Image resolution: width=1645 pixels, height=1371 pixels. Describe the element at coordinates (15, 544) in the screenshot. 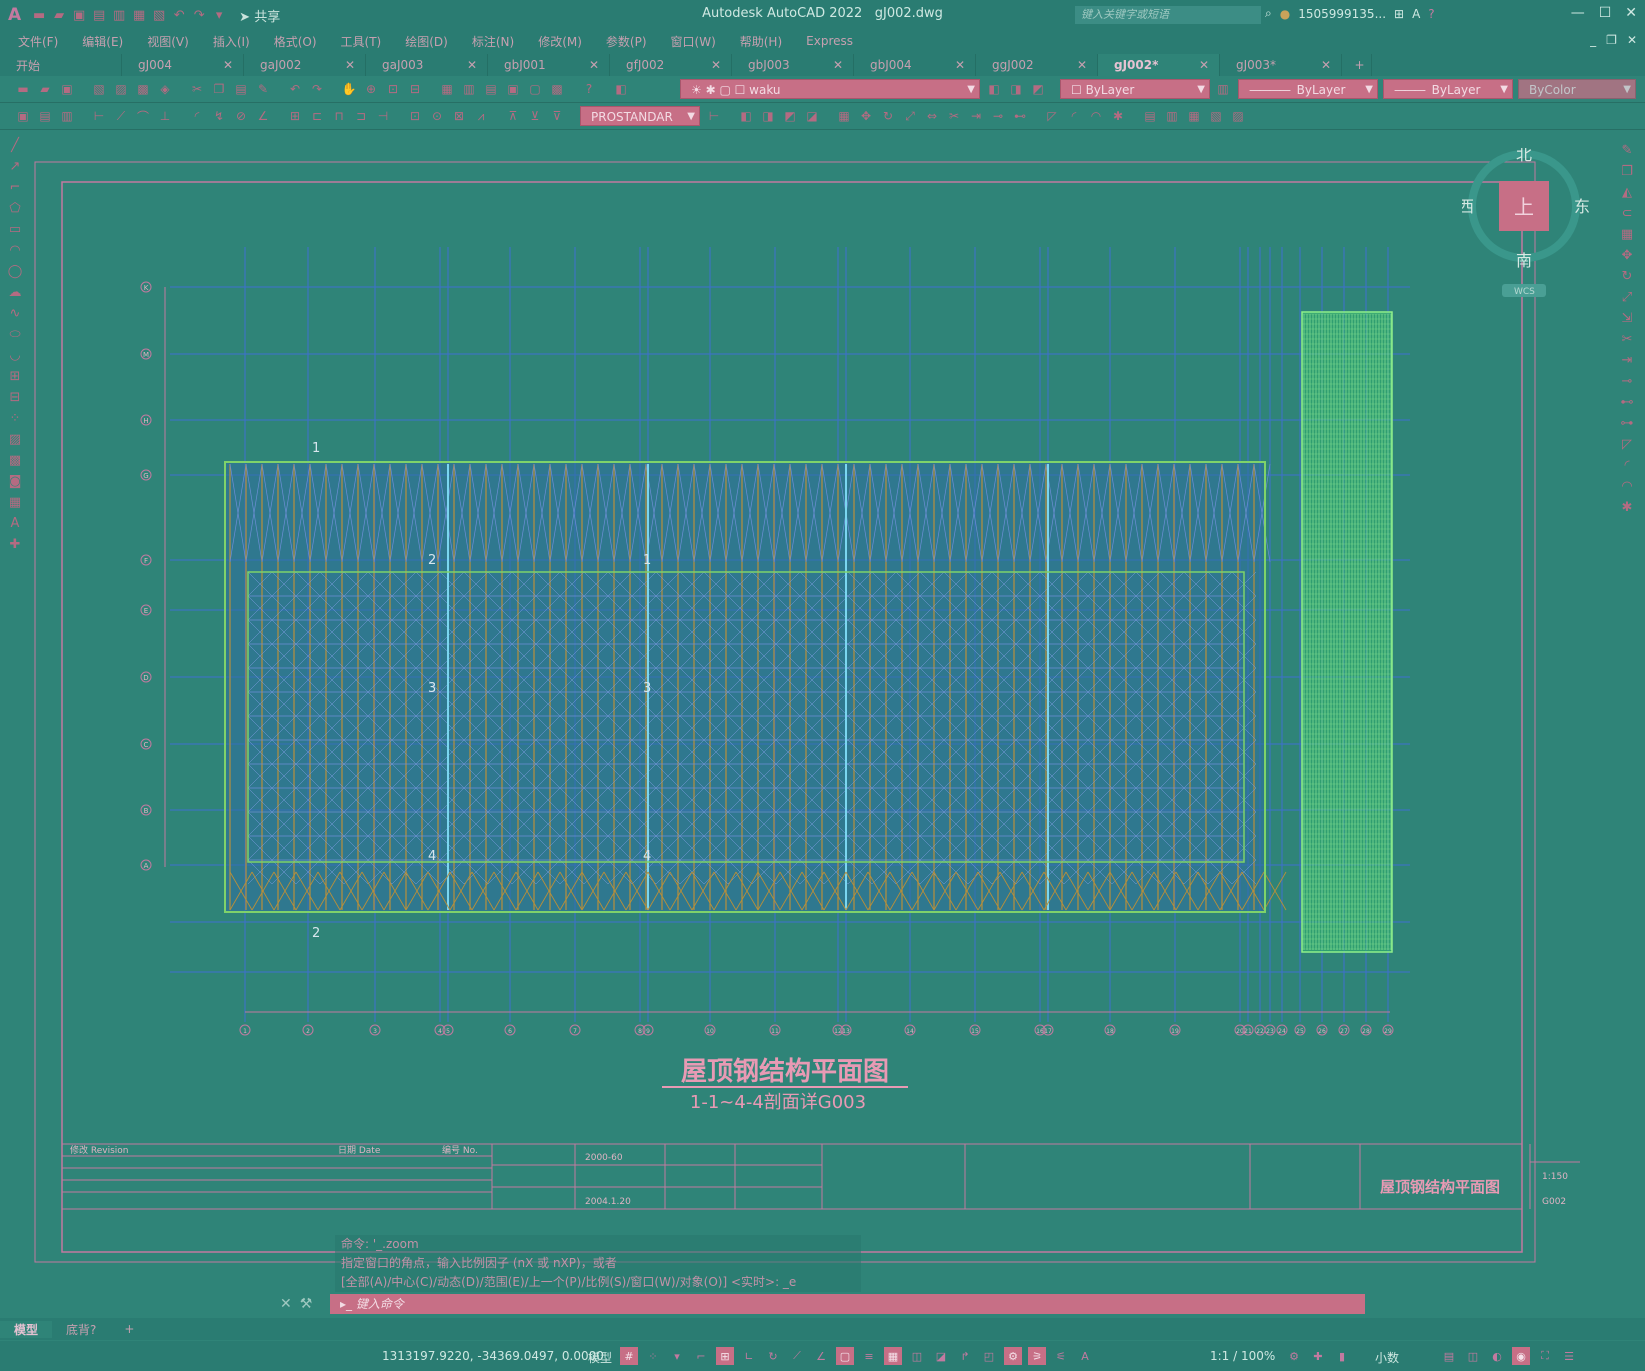

I see `add-selected-icon: ✚` at that location.